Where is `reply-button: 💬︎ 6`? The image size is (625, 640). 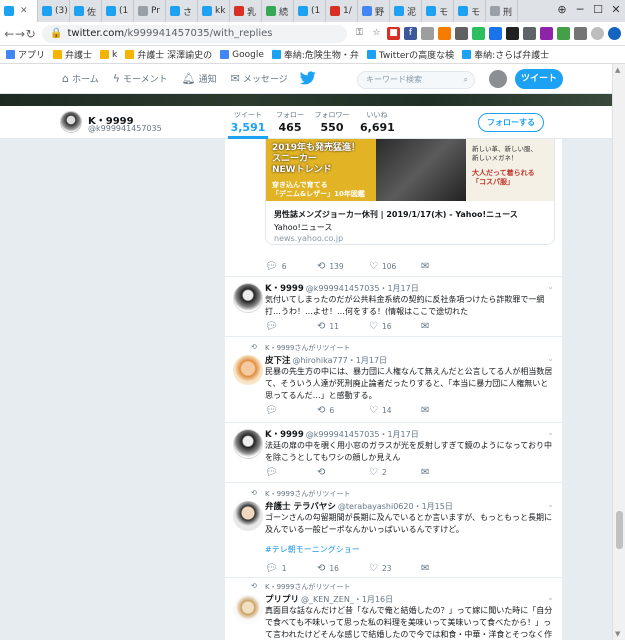 reply-button: 💬︎ 6 is located at coordinates (291, 266).